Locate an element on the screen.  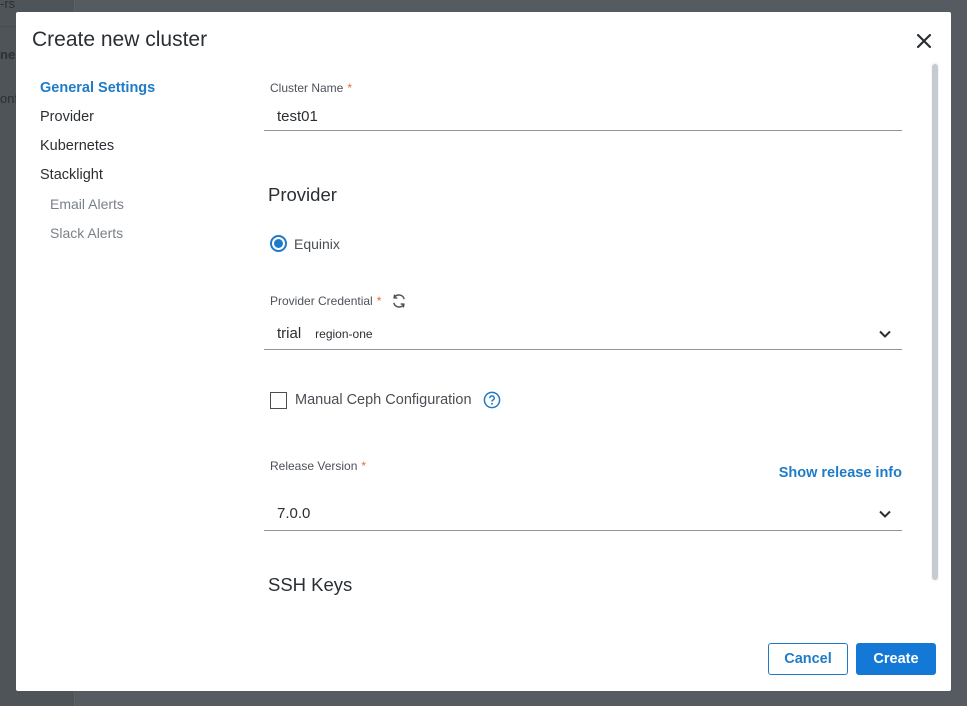
provider-credential-label: Provider Credential * is located at coordinates (339, 301).